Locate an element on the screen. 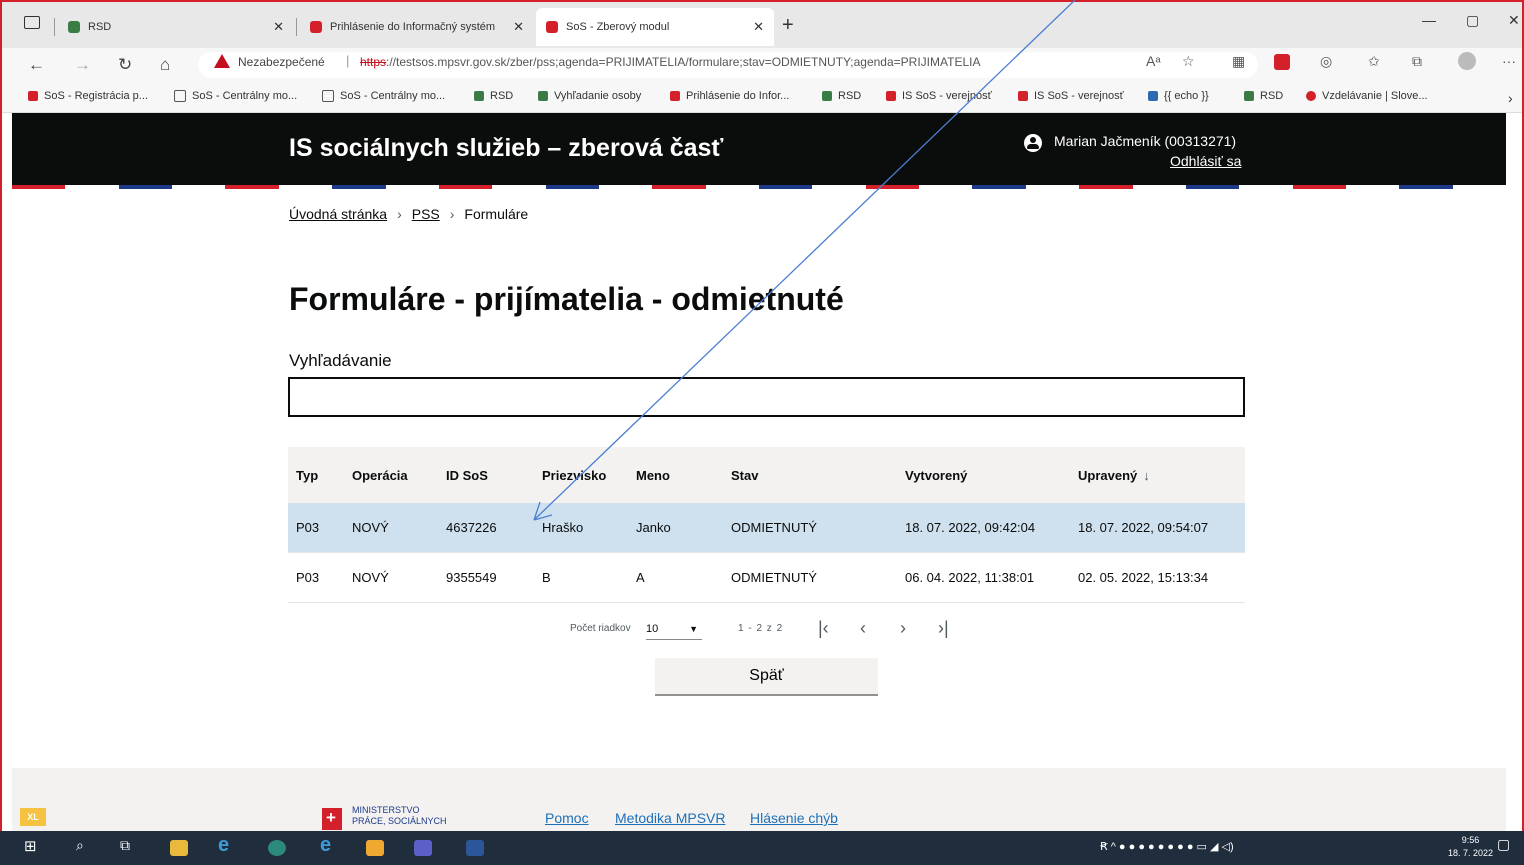 The image size is (1524, 865). more-icon: ··· is located at coordinates (1509, 61).